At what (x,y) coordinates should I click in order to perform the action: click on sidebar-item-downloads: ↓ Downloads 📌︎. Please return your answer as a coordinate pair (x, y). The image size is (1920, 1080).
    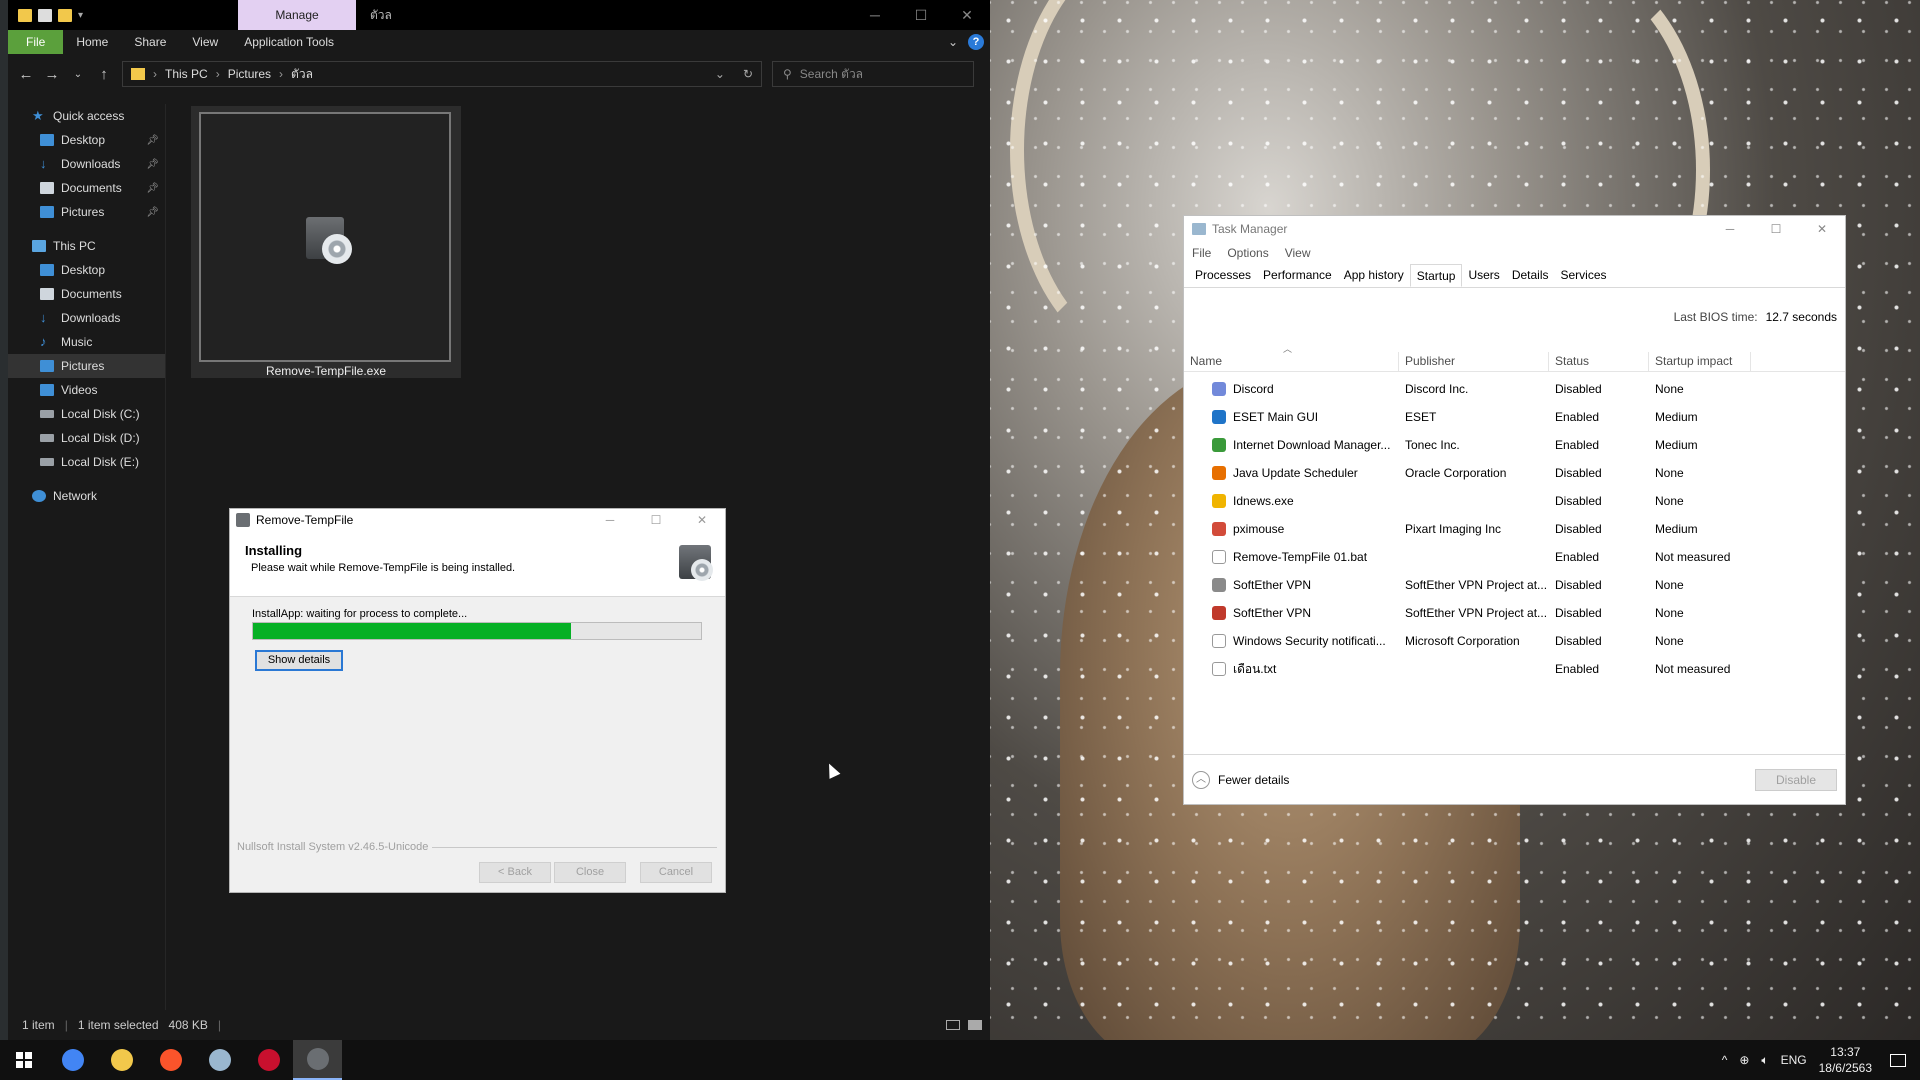
    Looking at the image, I should click on (86, 164).